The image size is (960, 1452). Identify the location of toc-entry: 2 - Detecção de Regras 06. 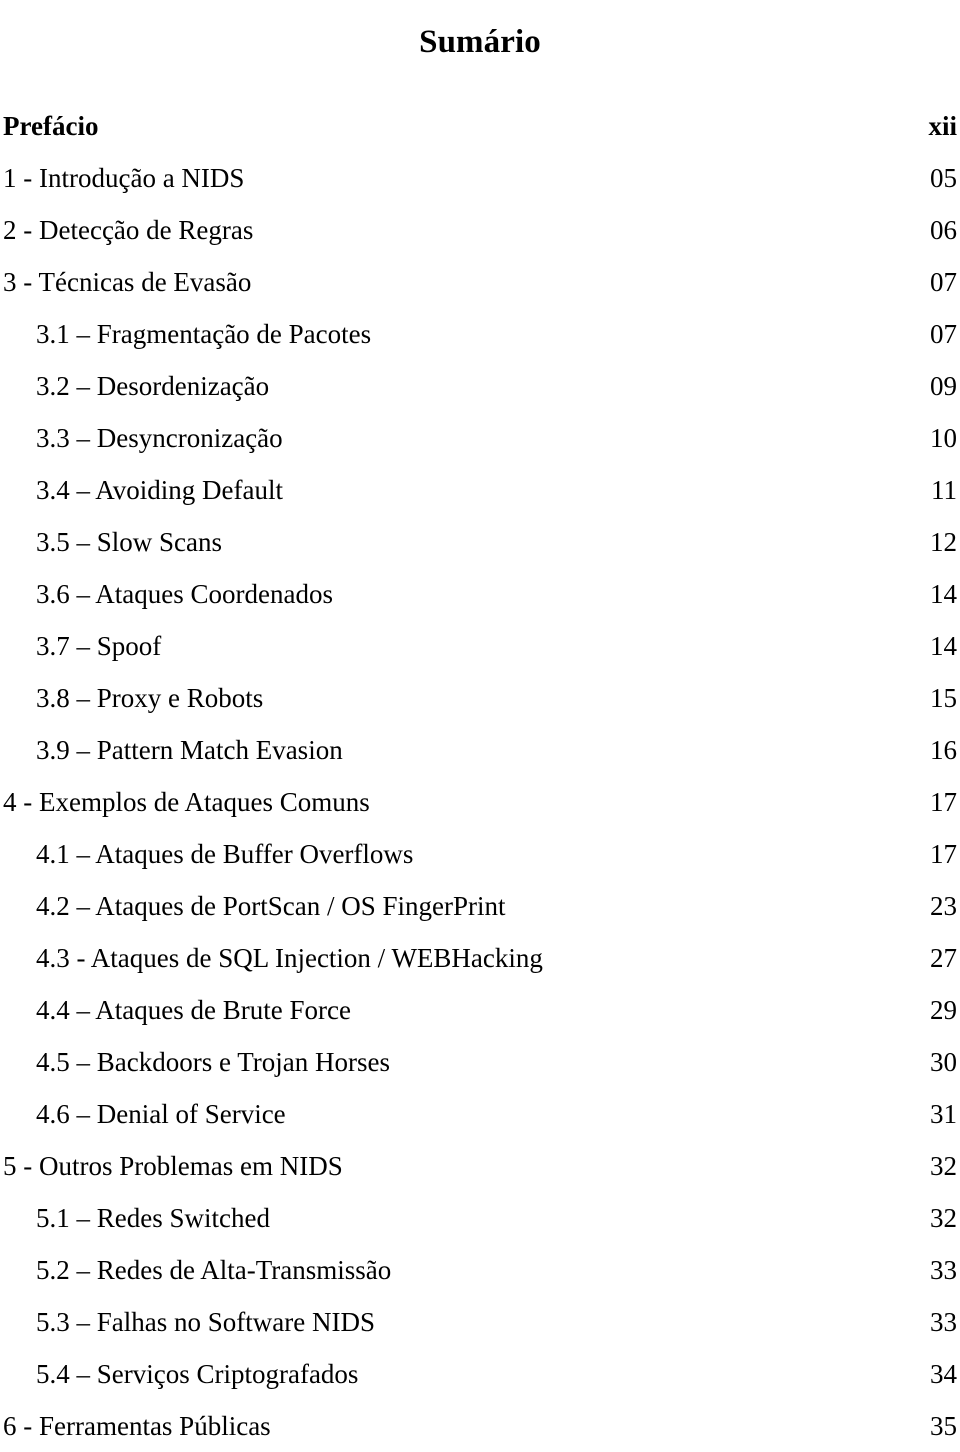
(480, 230).